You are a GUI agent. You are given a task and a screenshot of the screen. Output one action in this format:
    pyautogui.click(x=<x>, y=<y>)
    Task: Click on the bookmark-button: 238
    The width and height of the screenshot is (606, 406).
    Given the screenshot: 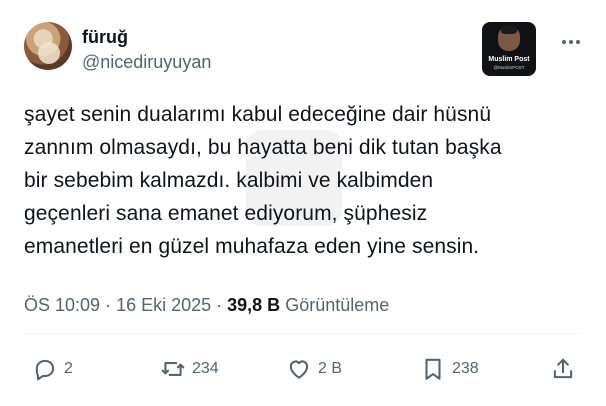 What is the action you would take?
    pyautogui.click(x=449, y=369)
    